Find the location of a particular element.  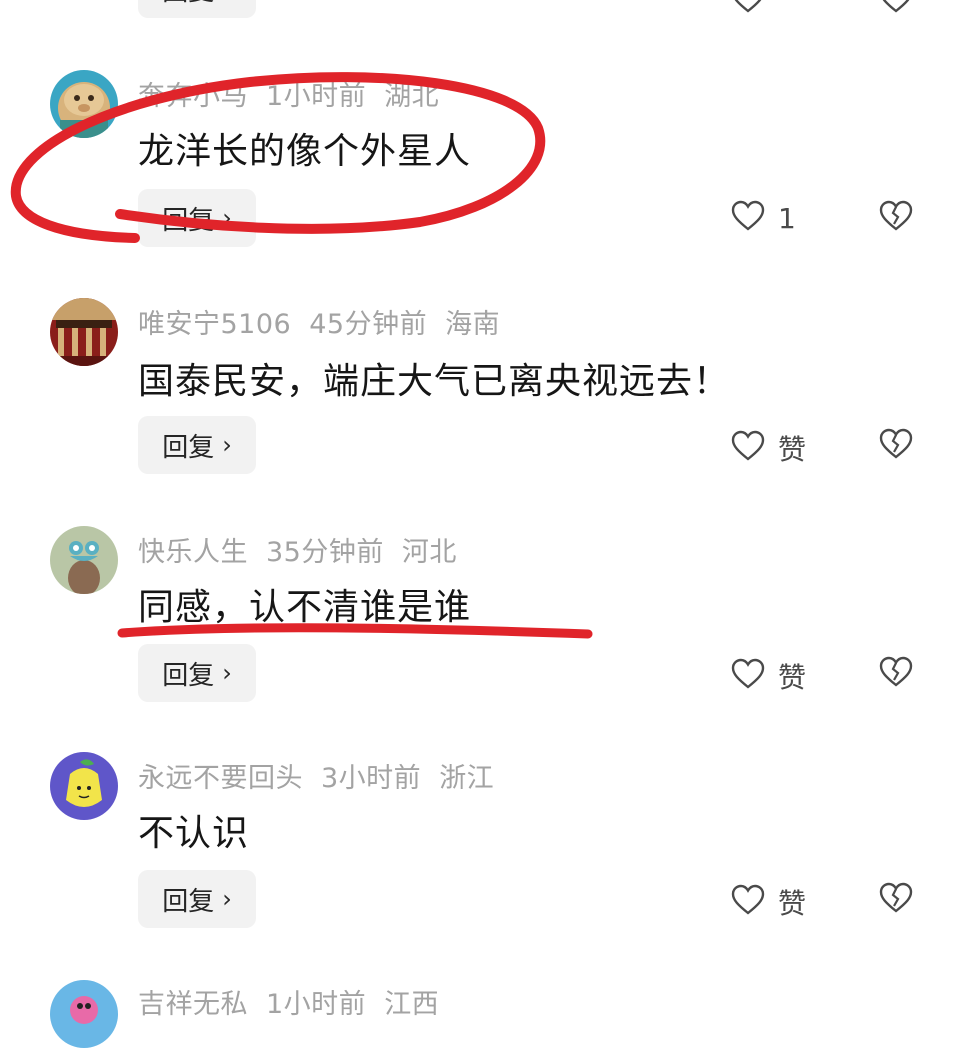

username: 快乐人生 is located at coordinates (193, 552).